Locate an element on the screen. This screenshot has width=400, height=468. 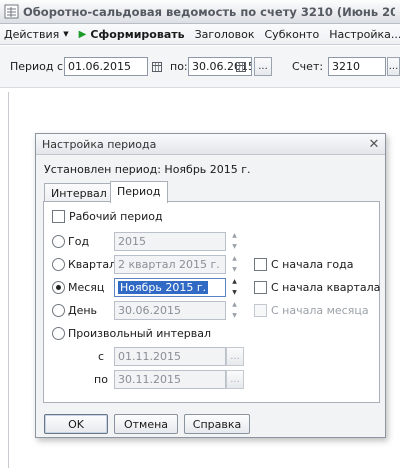
account-value: 3210 is located at coordinates (346, 66).